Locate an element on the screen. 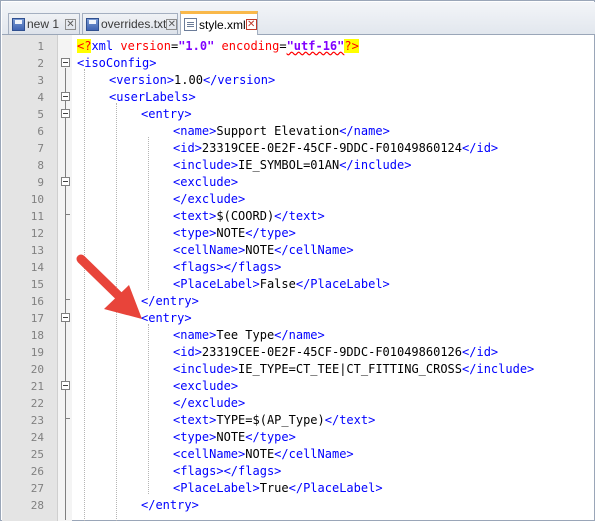 The width and height of the screenshot is (597, 524). red-arrow-icon is located at coordinates (109, 286).